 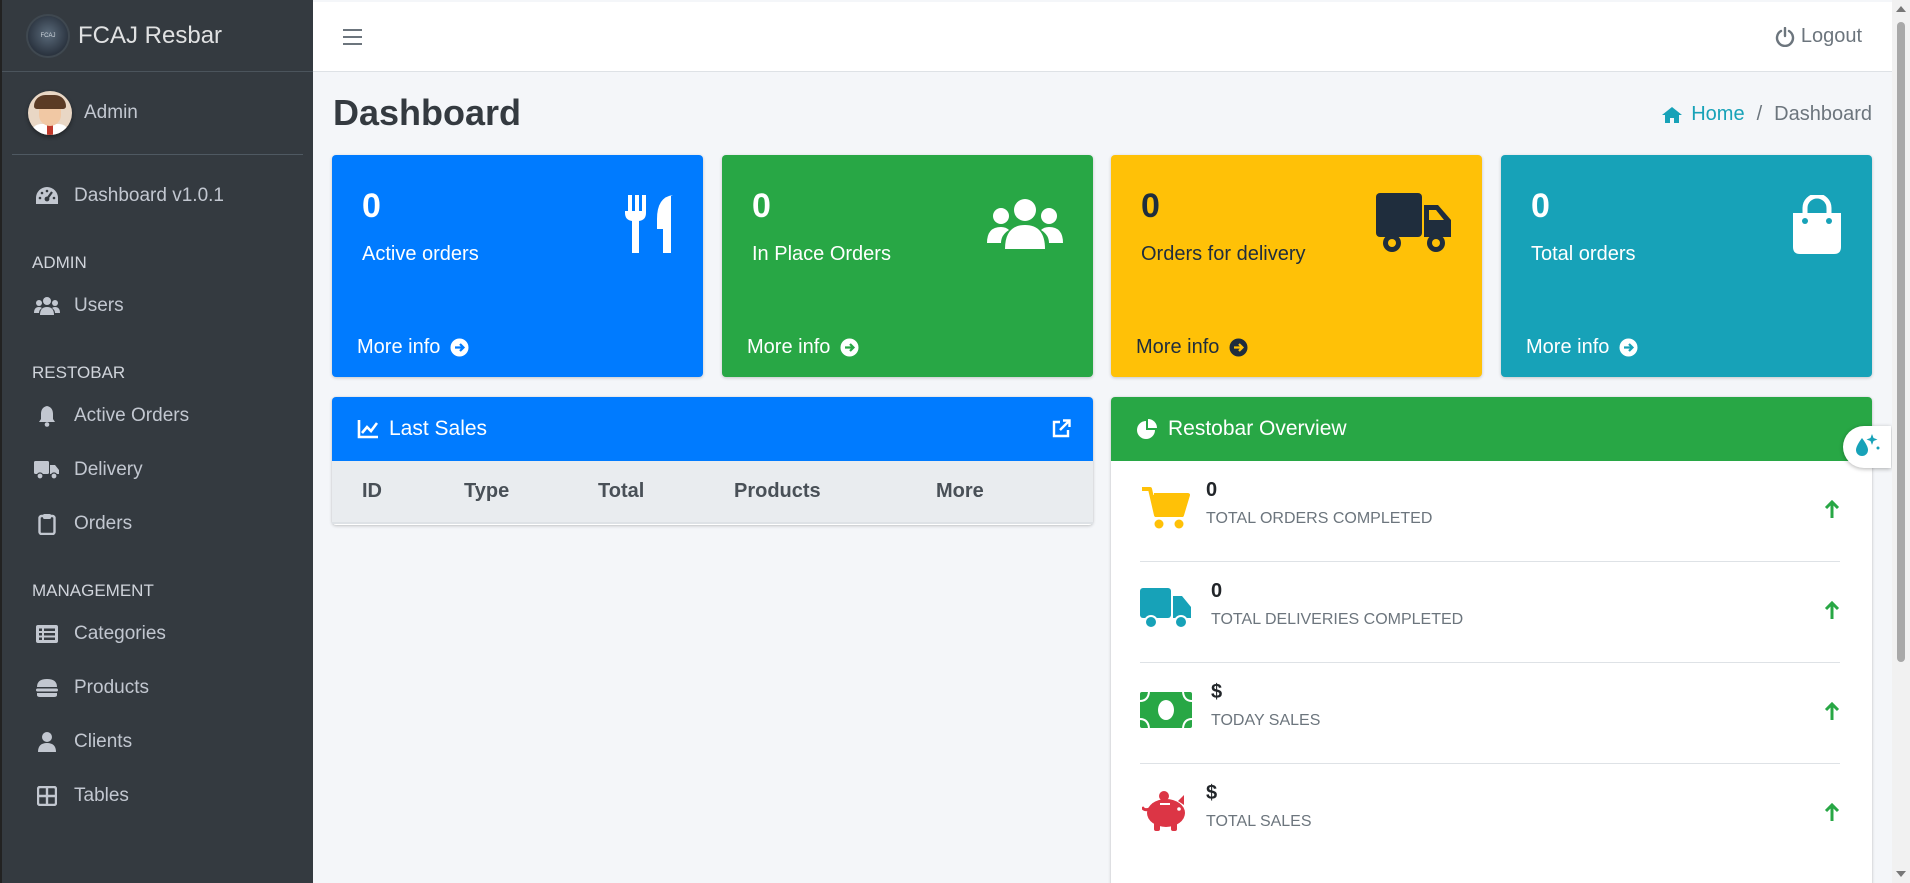 I want to click on sidebar-item-label: Active Orders, so click(x=132, y=415).